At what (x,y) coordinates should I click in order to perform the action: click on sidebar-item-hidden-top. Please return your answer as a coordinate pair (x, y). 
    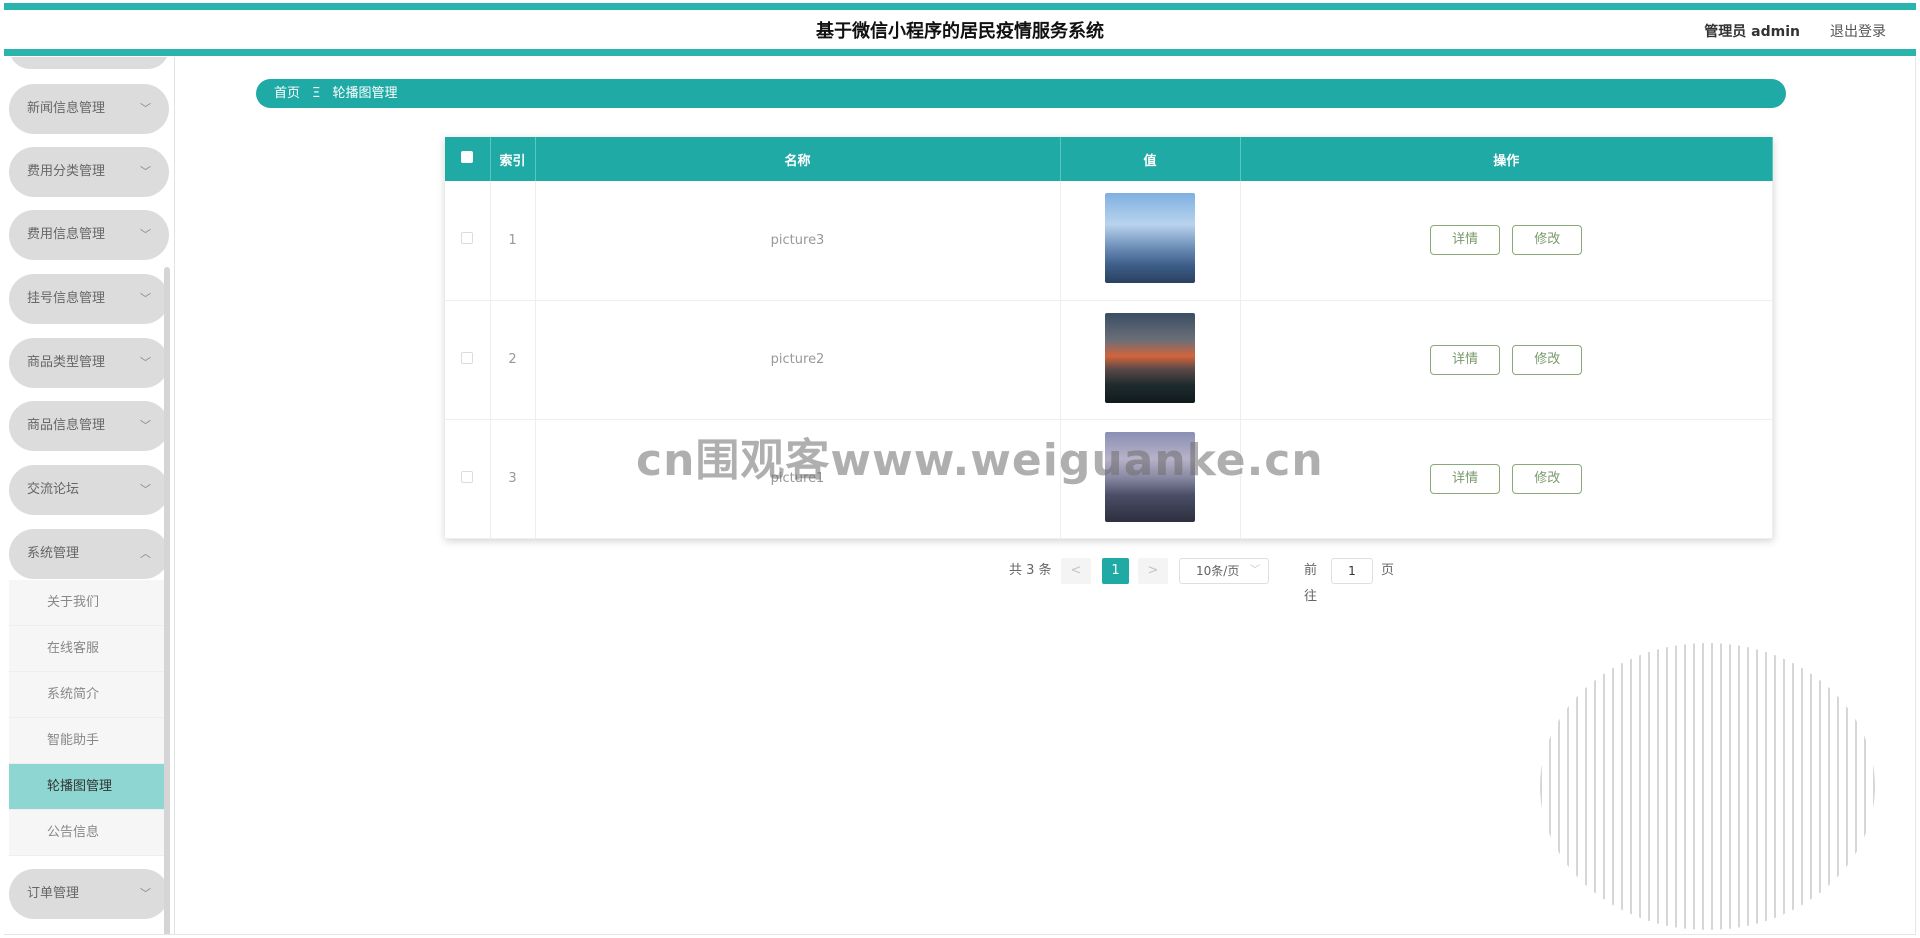
    Looking at the image, I should click on (89, 63).